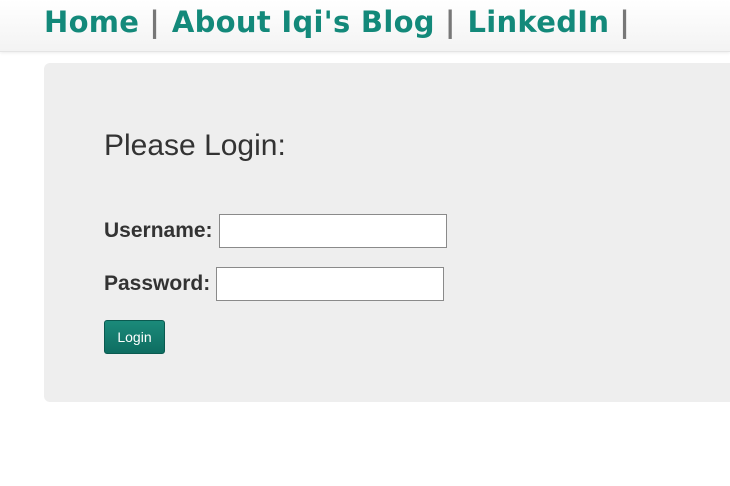 This screenshot has height=486, width=730. What do you see at coordinates (332, 231) in the screenshot?
I see `username-input` at bounding box center [332, 231].